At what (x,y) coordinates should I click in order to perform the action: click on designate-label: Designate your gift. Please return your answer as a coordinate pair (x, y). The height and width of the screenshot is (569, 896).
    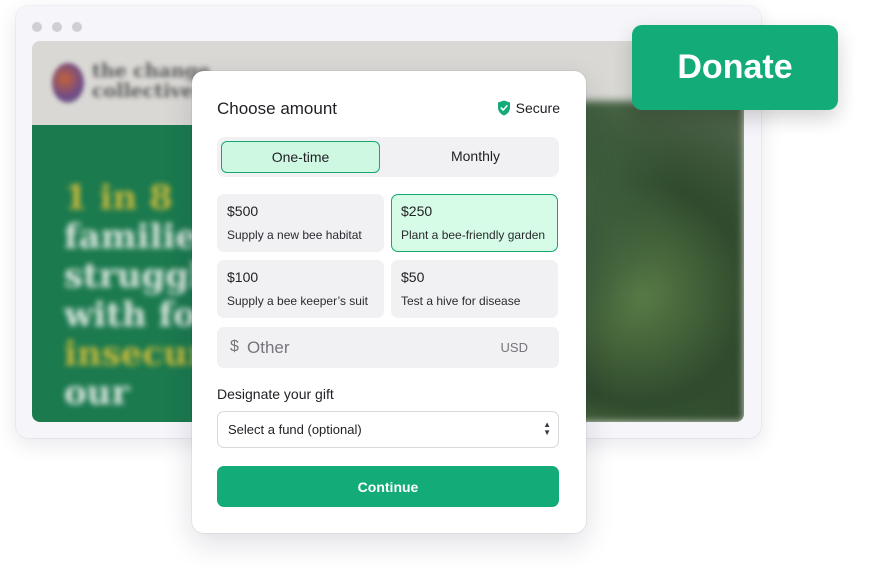
    Looking at the image, I should click on (275, 394).